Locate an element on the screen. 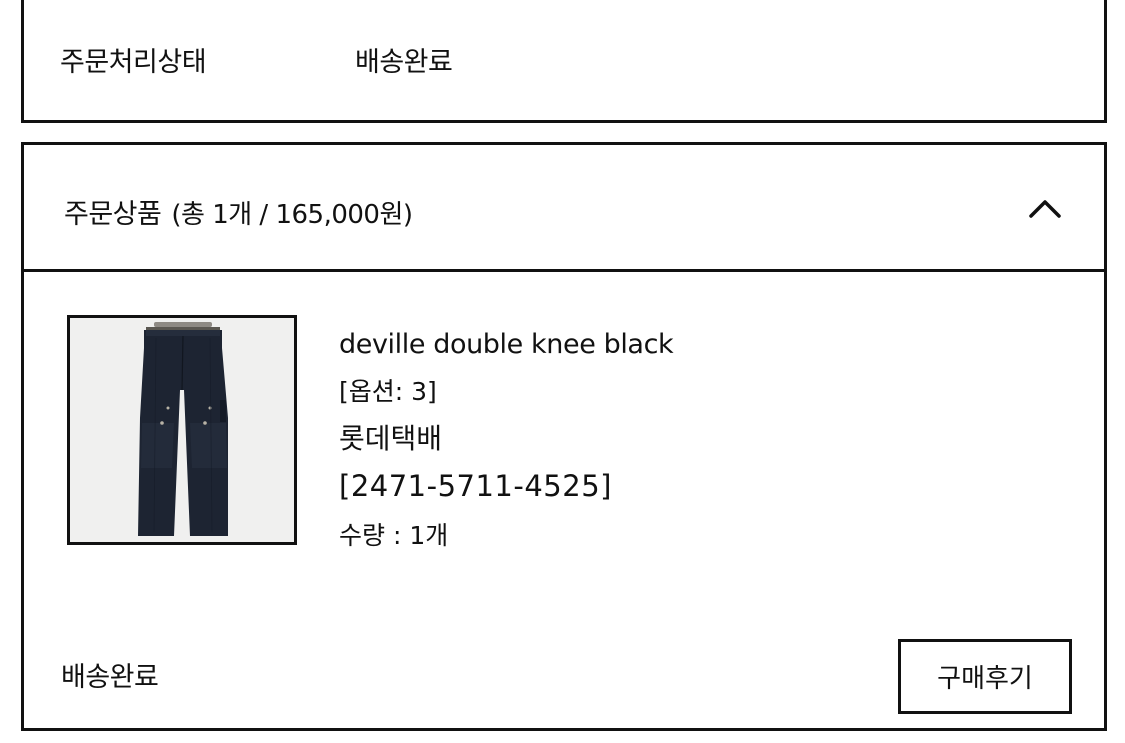 The image size is (1125, 743). product-option: [옵션: 3] is located at coordinates (388, 391).